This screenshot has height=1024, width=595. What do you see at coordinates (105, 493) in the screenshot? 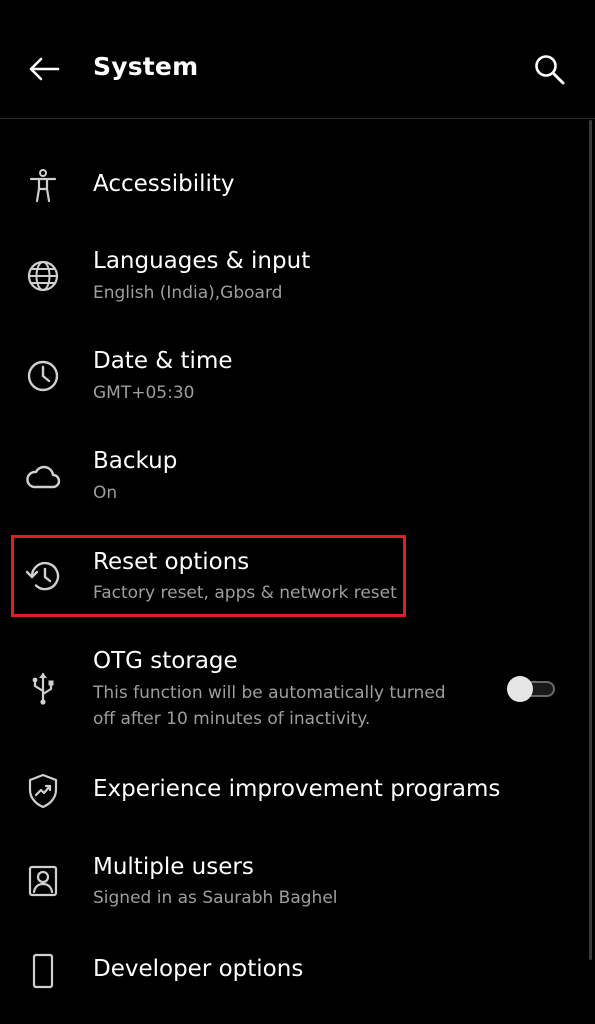
I see `setting-summary: On` at bounding box center [105, 493].